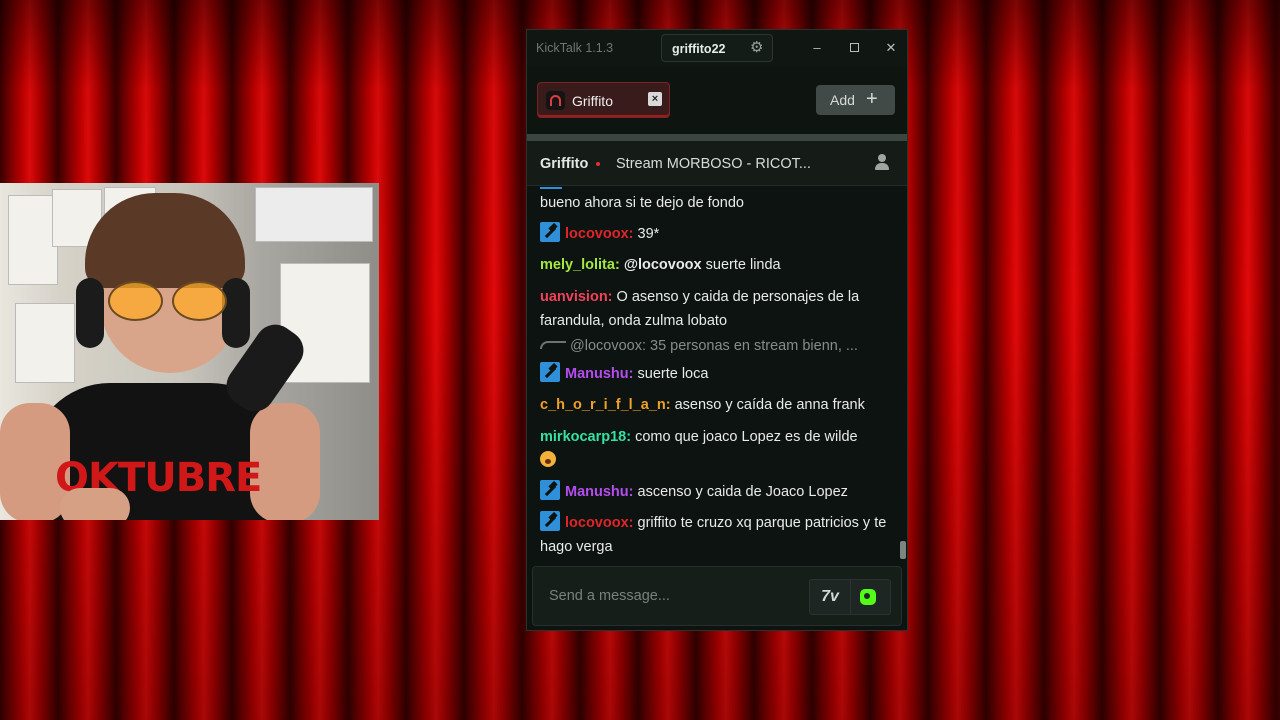 The width and height of the screenshot is (1280, 720). I want to click on message-username: c_h_o_r_i_f_l_a_n:, so click(605, 405).